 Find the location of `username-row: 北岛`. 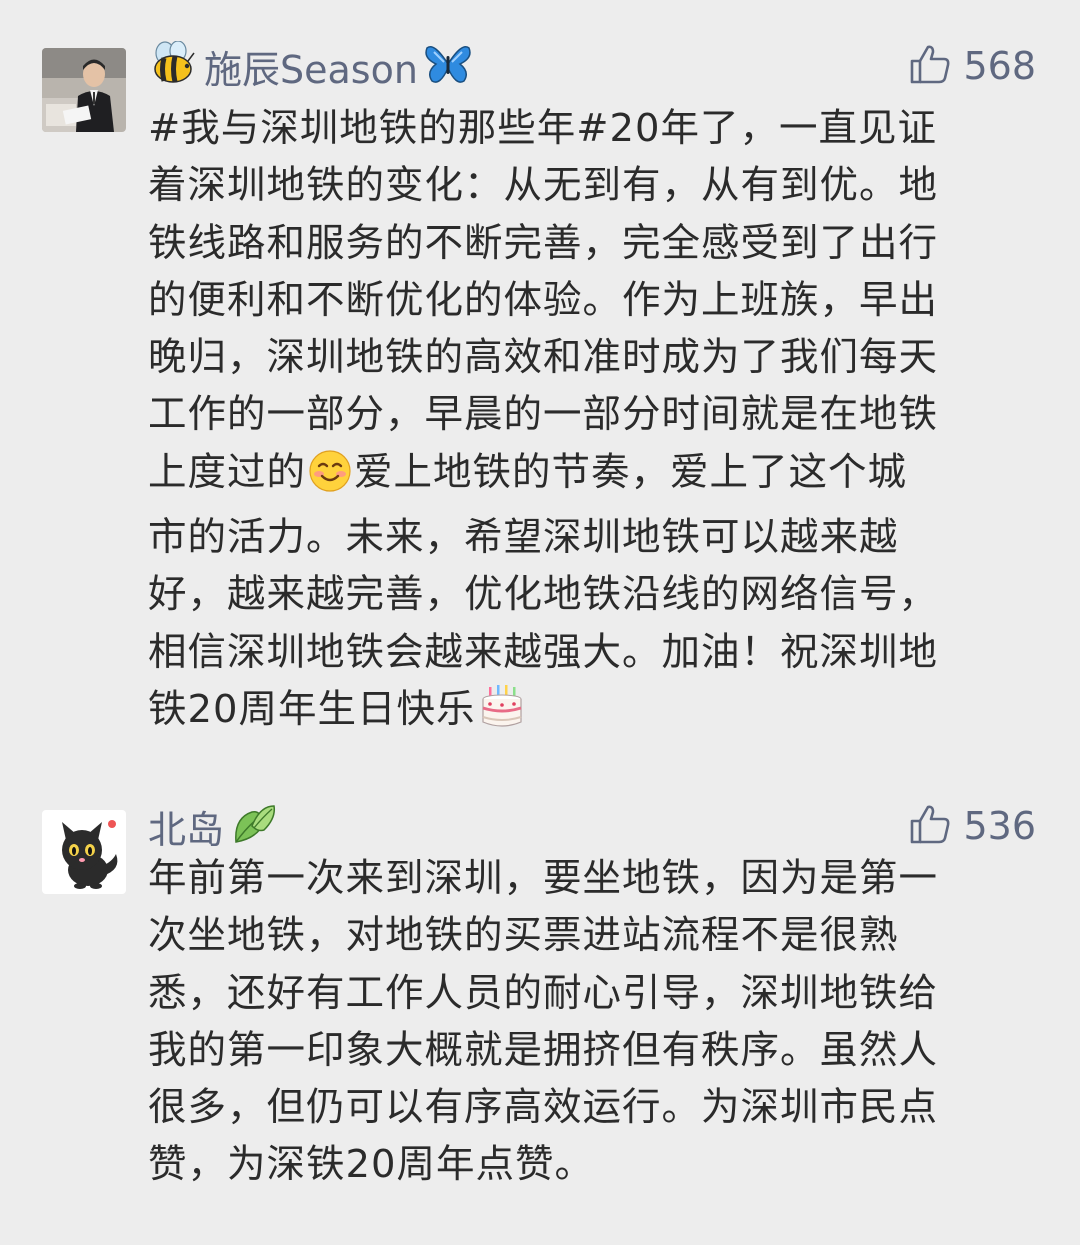

username-row: 北岛 is located at coordinates (213, 826).